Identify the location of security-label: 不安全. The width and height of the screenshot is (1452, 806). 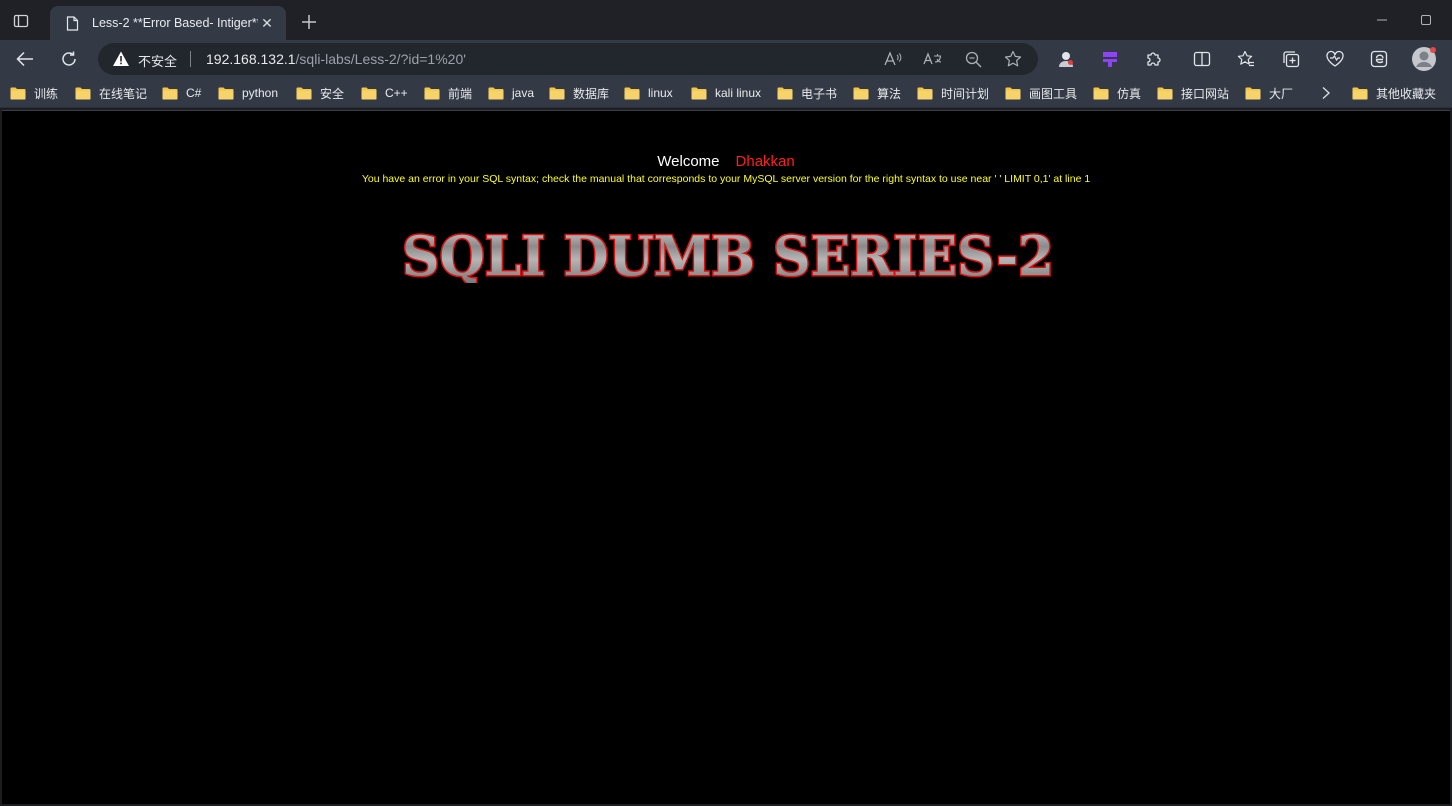
(157, 60).